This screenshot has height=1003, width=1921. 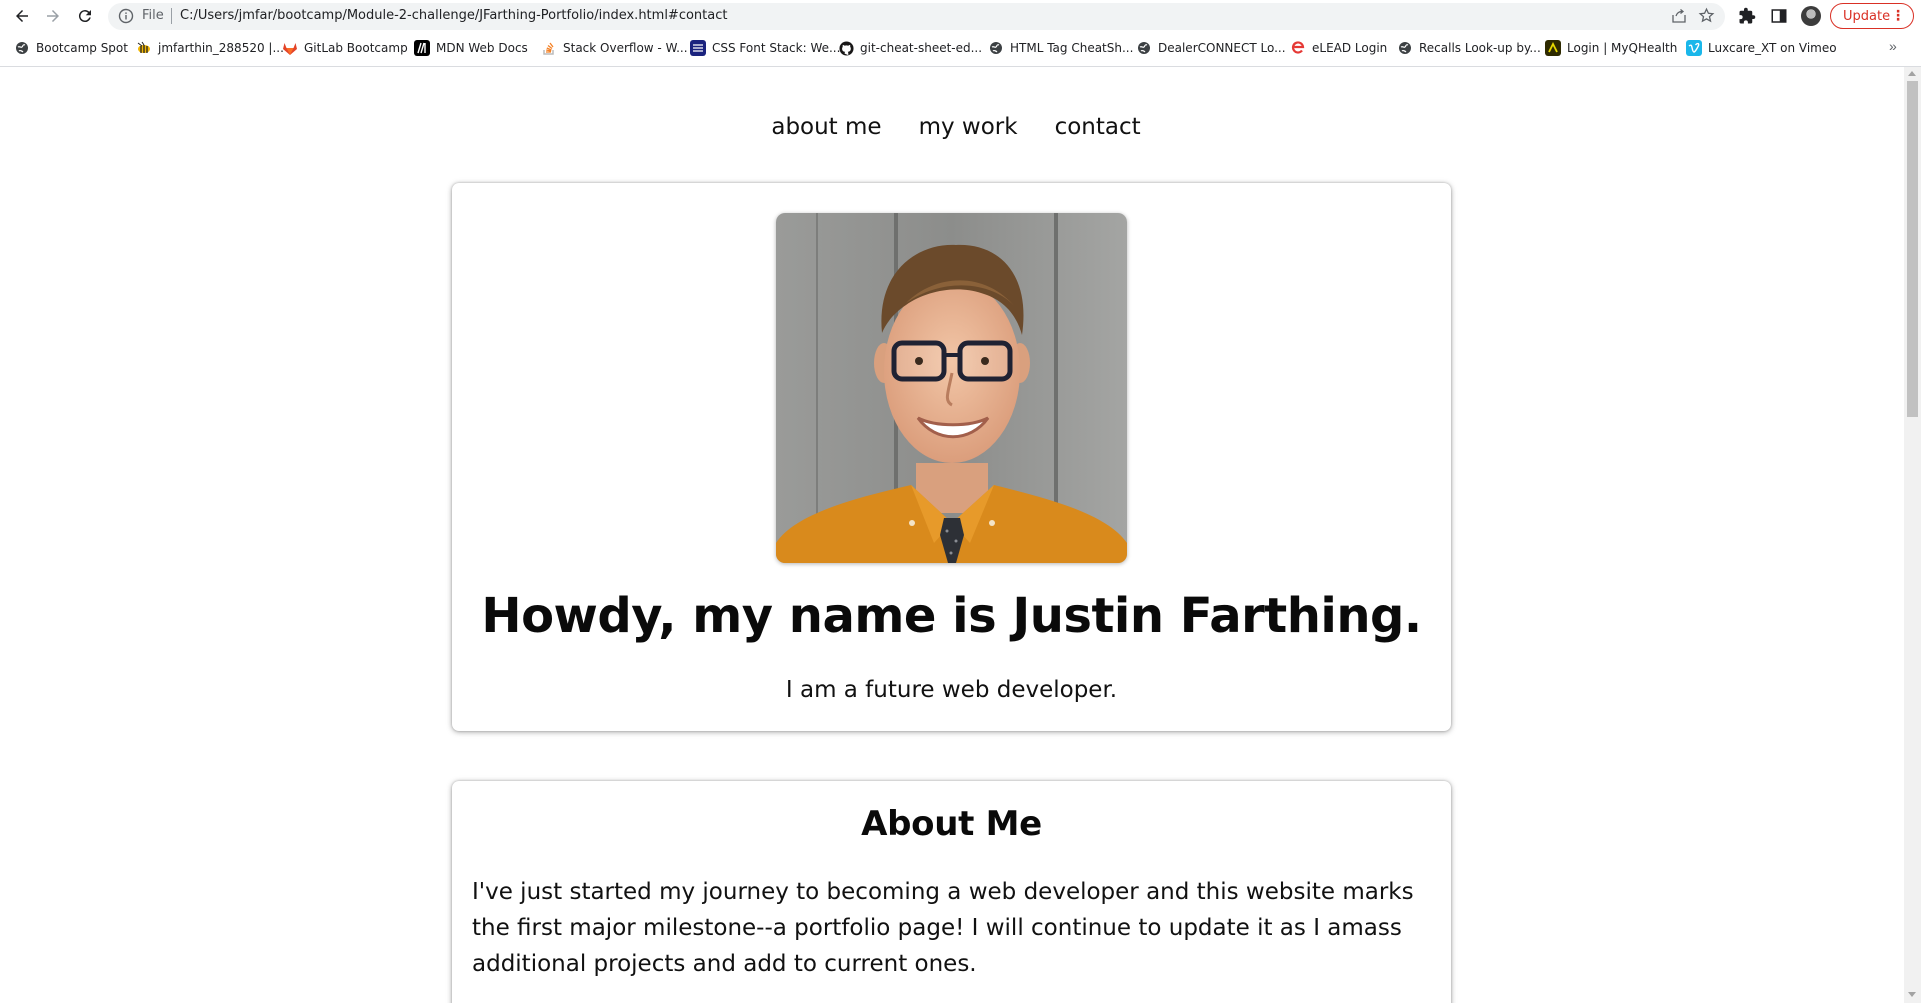 I want to click on more-bookmarks-chevron-icon: », so click(x=1893, y=46).